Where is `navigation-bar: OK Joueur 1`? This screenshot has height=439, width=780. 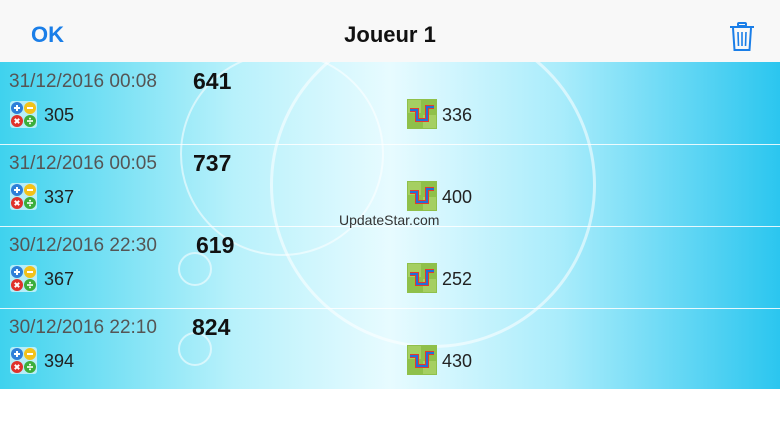
navigation-bar: OK Joueur 1 is located at coordinates (390, 31).